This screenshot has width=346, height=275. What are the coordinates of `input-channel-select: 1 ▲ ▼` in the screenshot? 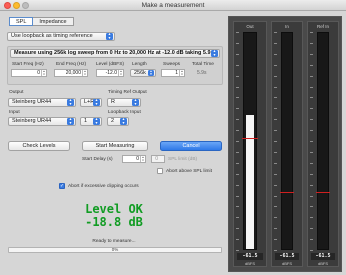 It's located at (91, 121).